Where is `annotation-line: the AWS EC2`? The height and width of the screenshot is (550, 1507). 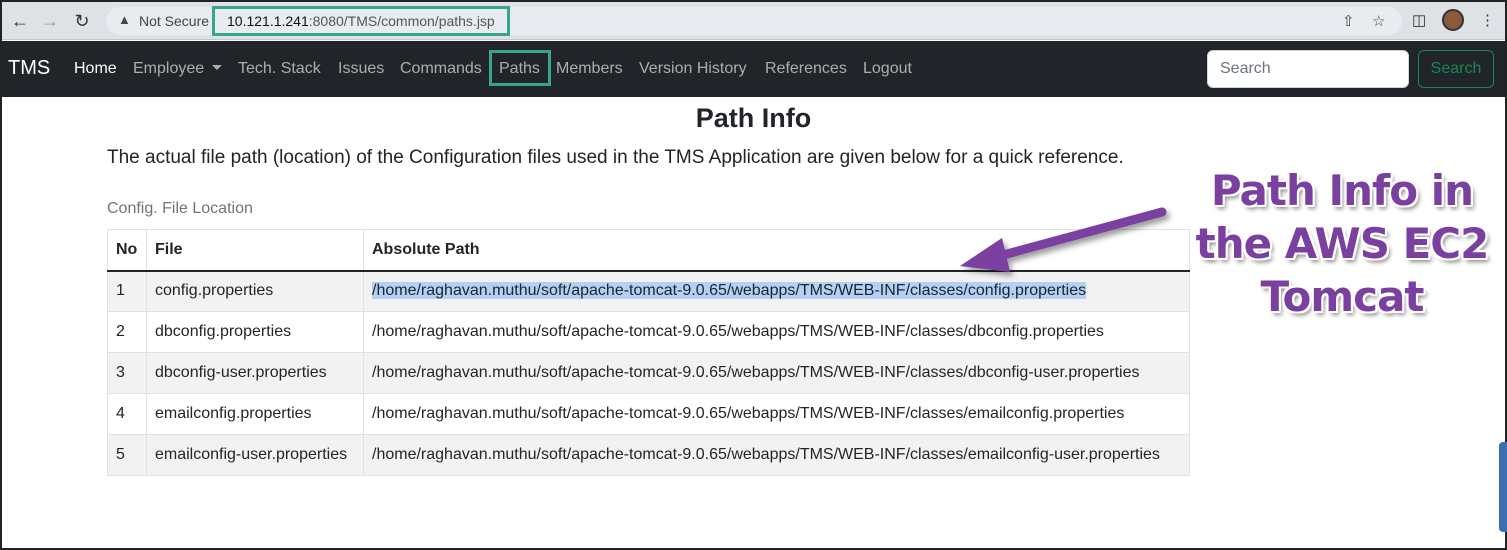
annotation-line: the AWS EC2 is located at coordinates (1342, 243).